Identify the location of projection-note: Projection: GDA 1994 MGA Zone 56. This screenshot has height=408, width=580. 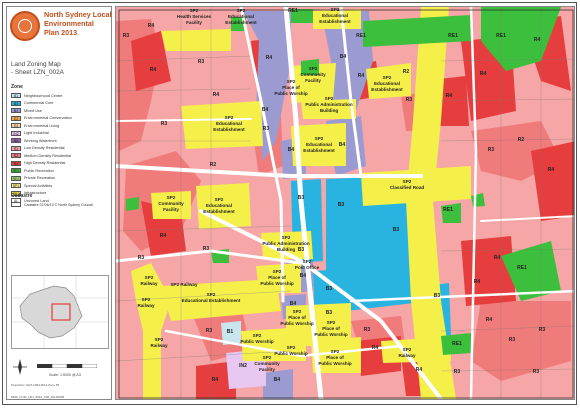
(35, 385).